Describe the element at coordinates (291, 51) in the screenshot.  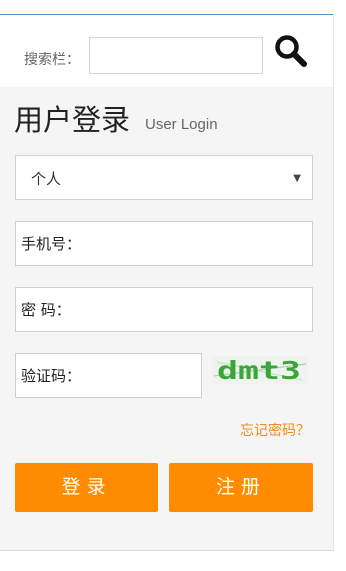
I see `search-icon` at that location.